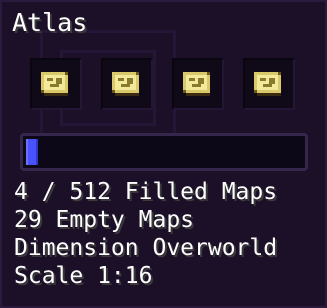 The height and width of the screenshot is (308, 327). I want to click on atlas-title: Atlas, so click(50, 22).